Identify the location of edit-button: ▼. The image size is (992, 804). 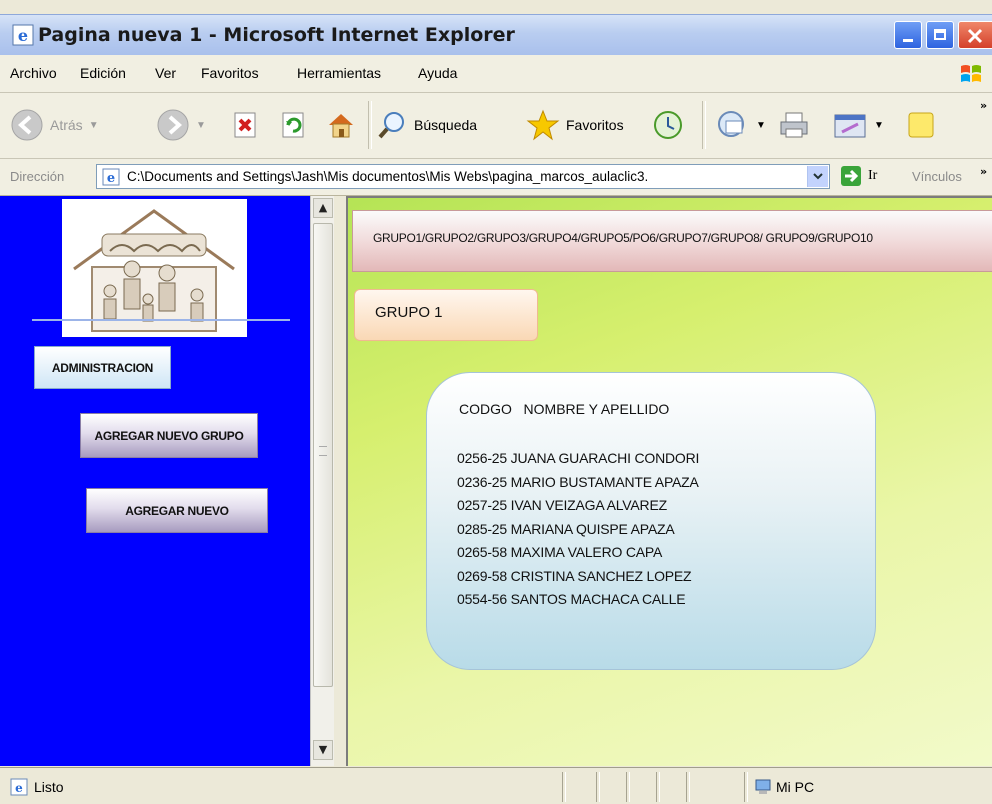
(858, 125).